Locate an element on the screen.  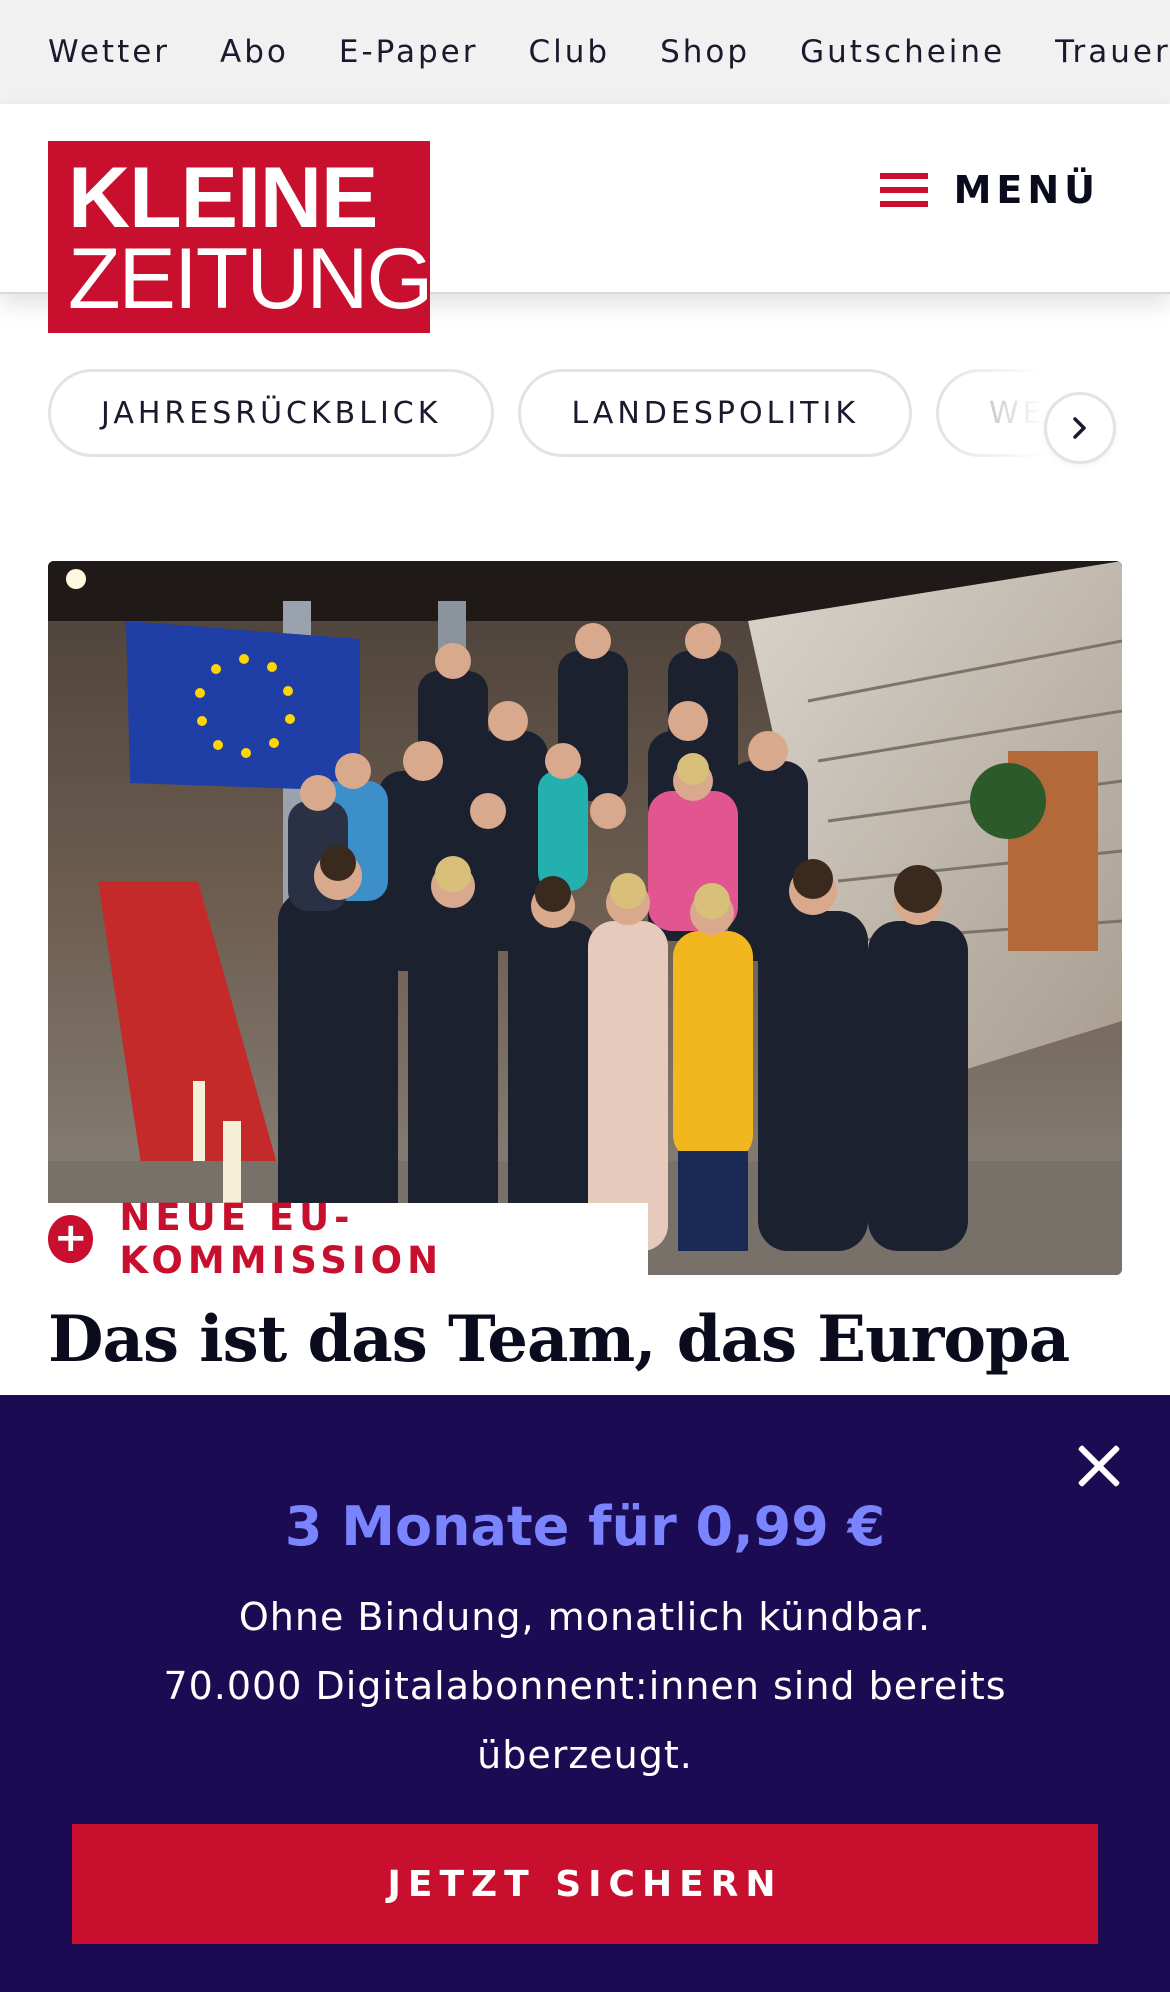
nav-link-club: Club is located at coordinates (569, 52).